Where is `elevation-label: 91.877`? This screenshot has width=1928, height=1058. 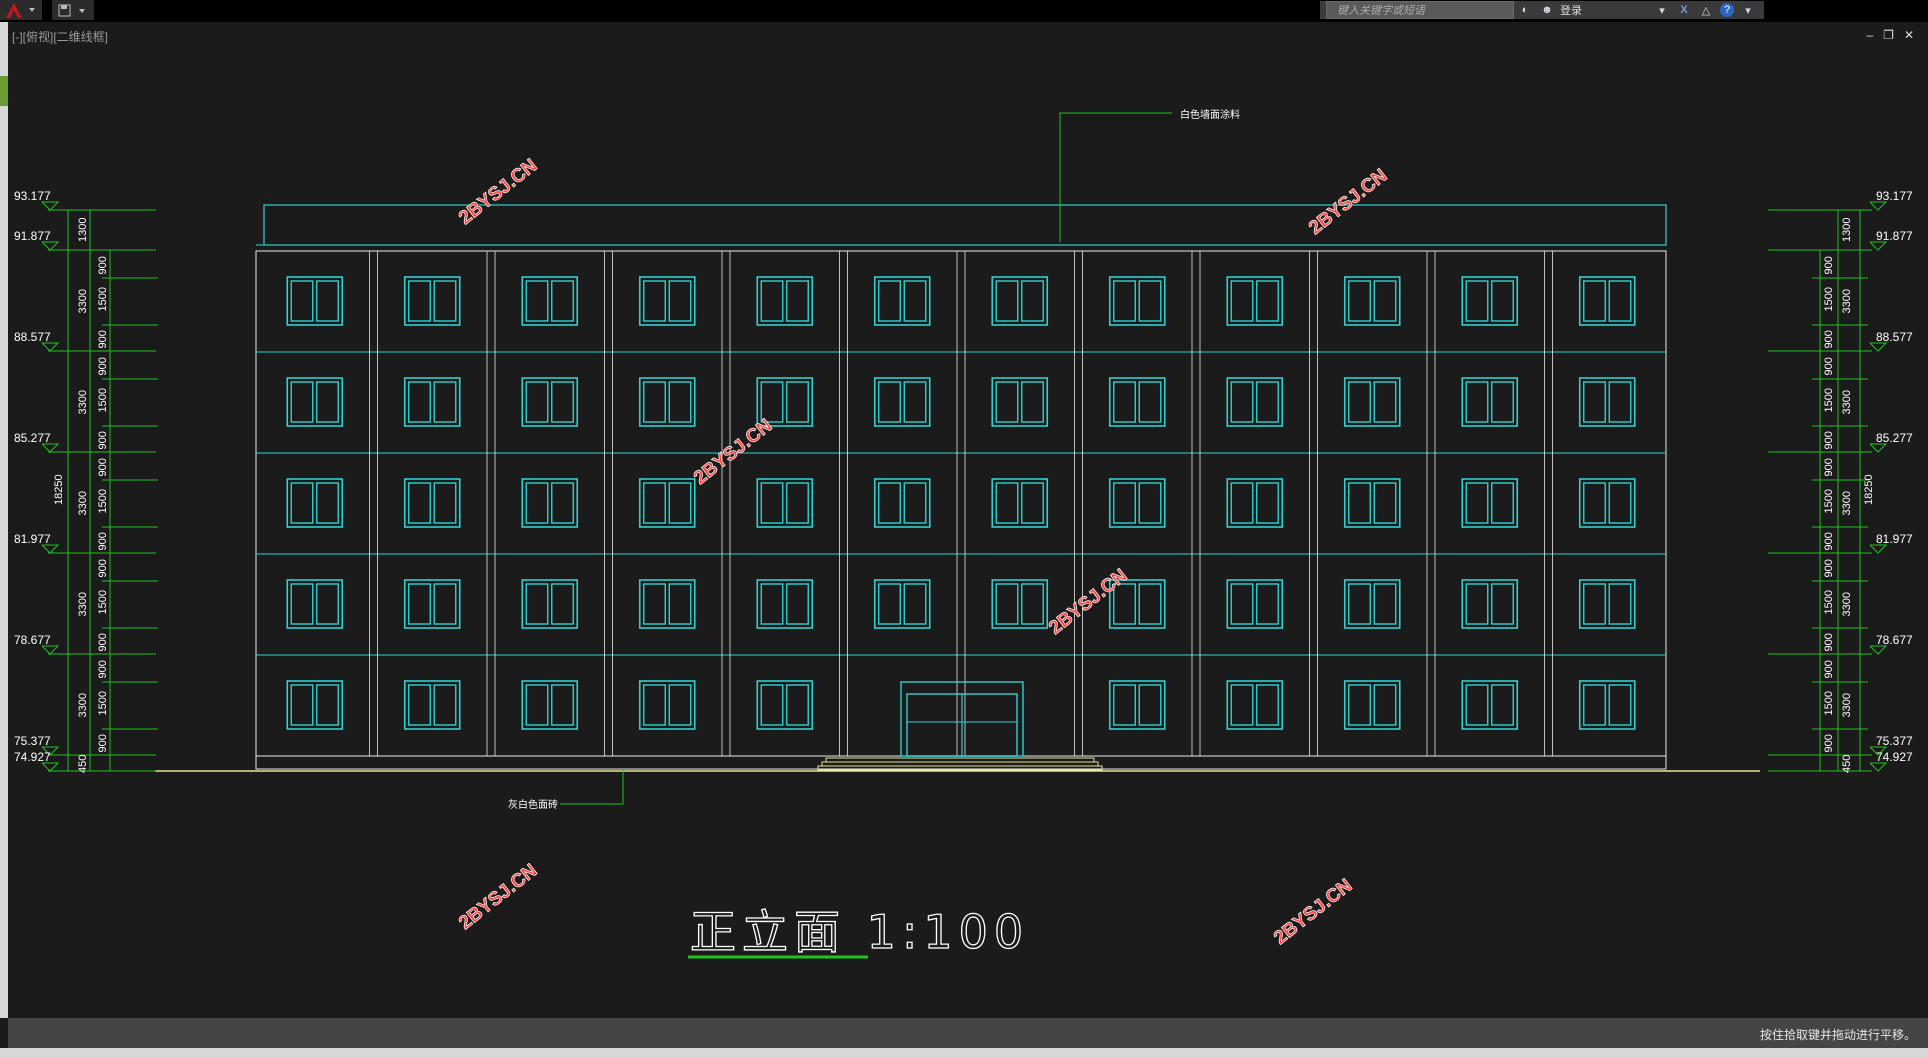 elevation-label: 91.877 is located at coordinates (1894, 236).